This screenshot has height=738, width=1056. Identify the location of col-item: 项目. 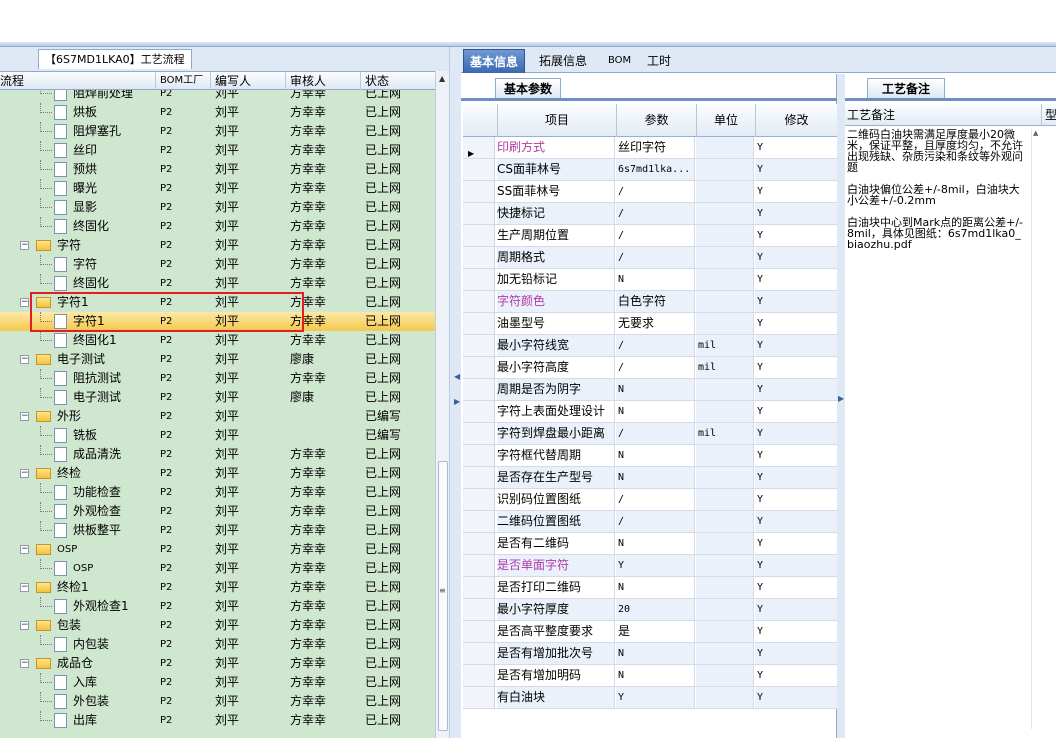
(556, 120).